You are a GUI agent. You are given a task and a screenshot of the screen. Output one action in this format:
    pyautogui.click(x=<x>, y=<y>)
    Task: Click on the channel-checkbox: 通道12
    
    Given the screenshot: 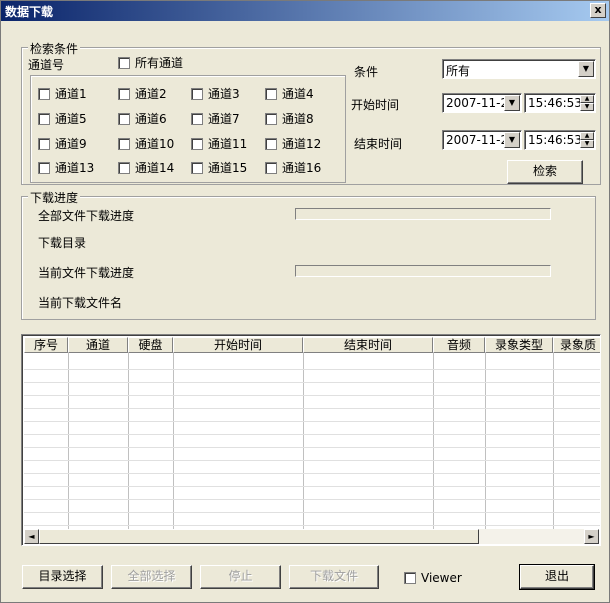 What is the action you would take?
    pyautogui.click(x=293, y=143)
    